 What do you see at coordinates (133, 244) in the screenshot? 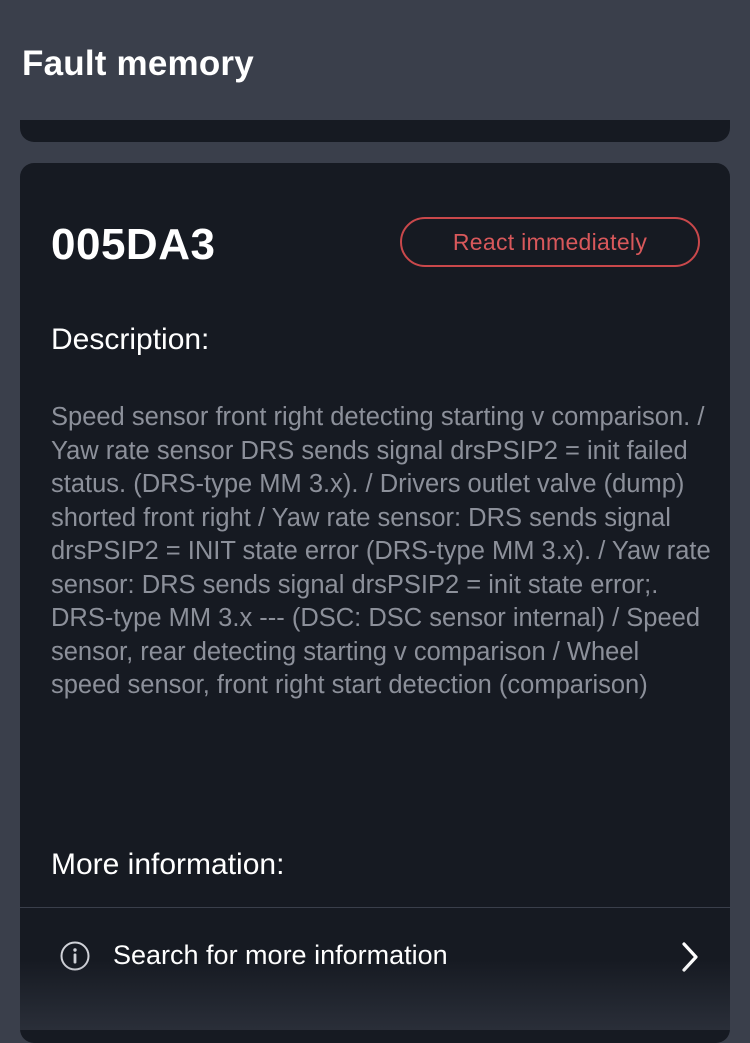
I see `fault-code: 005DA3` at bounding box center [133, 244].